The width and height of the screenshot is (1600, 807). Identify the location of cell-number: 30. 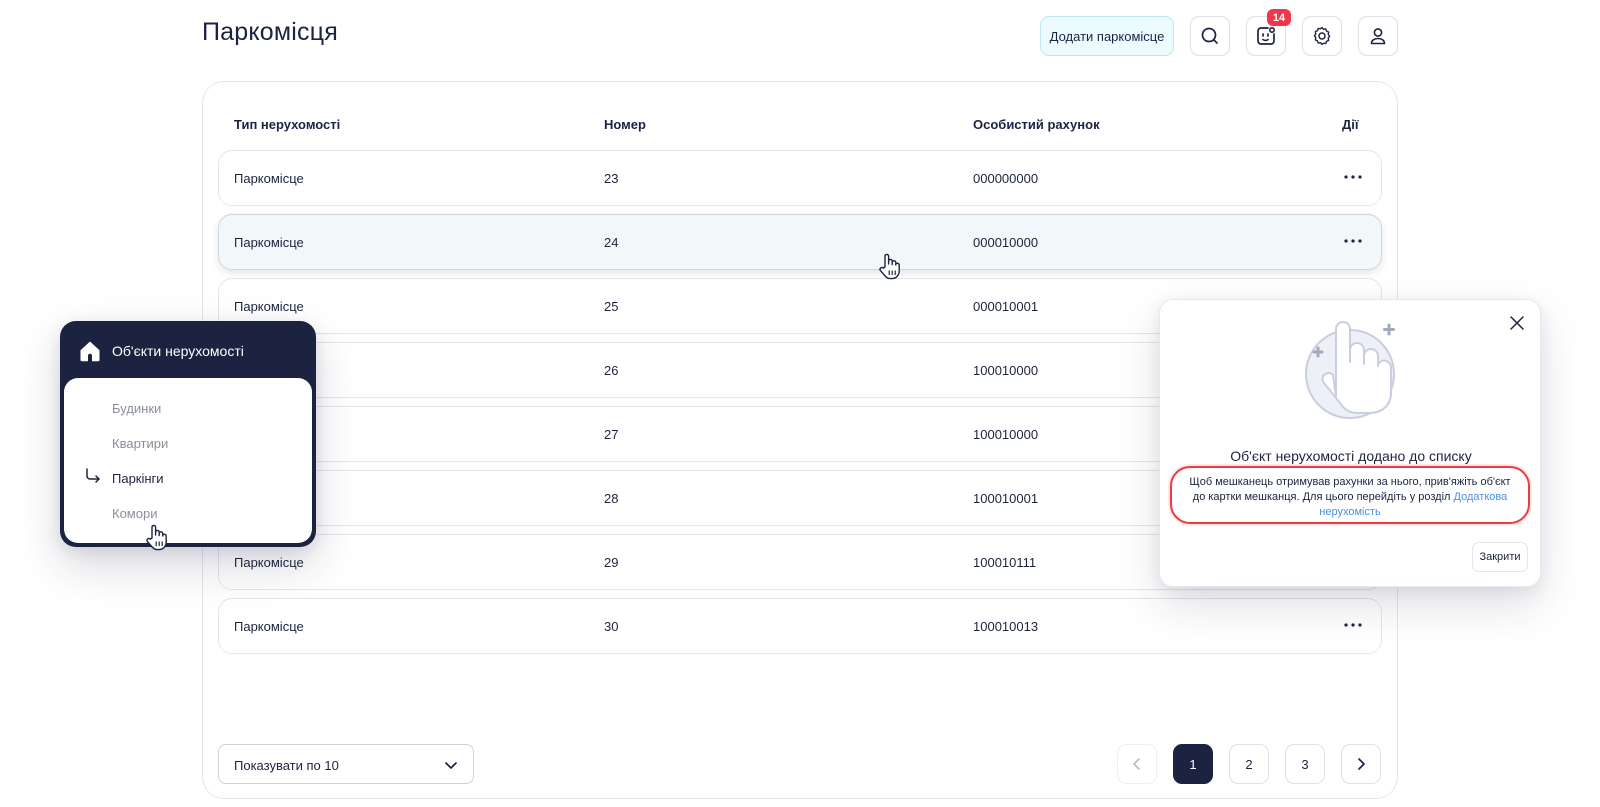
(611, 626).